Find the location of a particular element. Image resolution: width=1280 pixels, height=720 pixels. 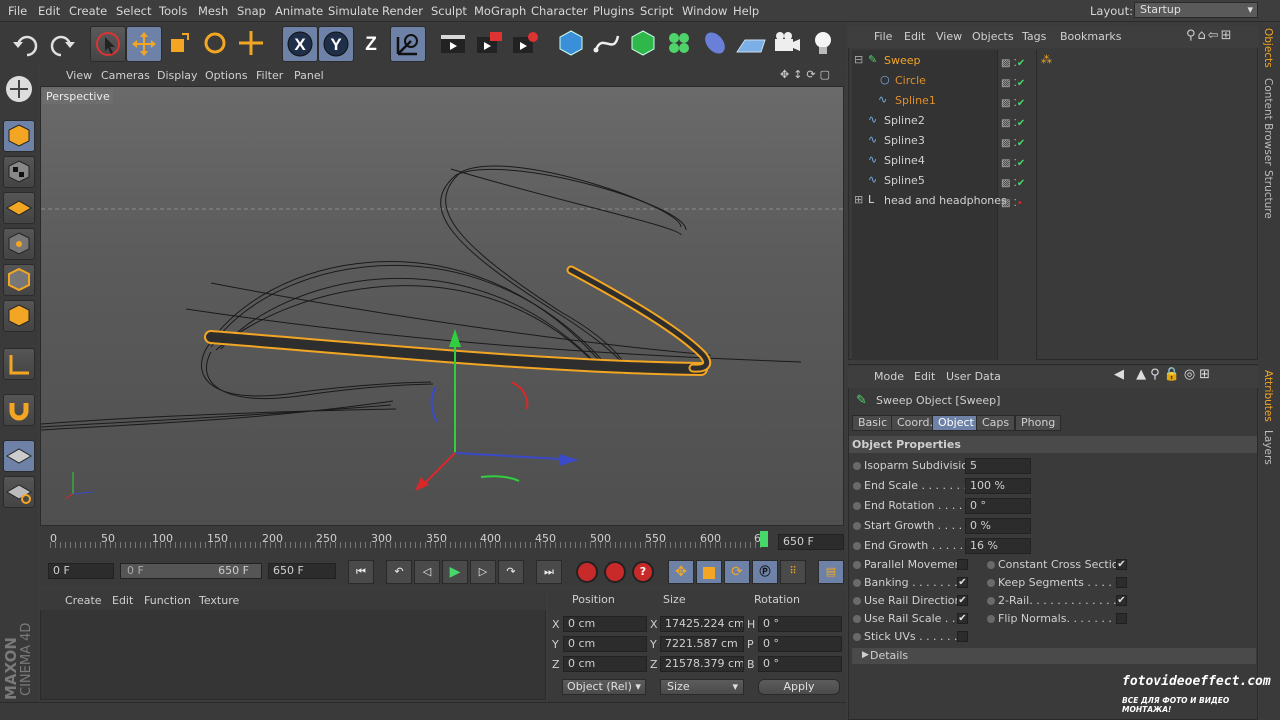

objects-menu-file: File is located at coordinates (883, 36).